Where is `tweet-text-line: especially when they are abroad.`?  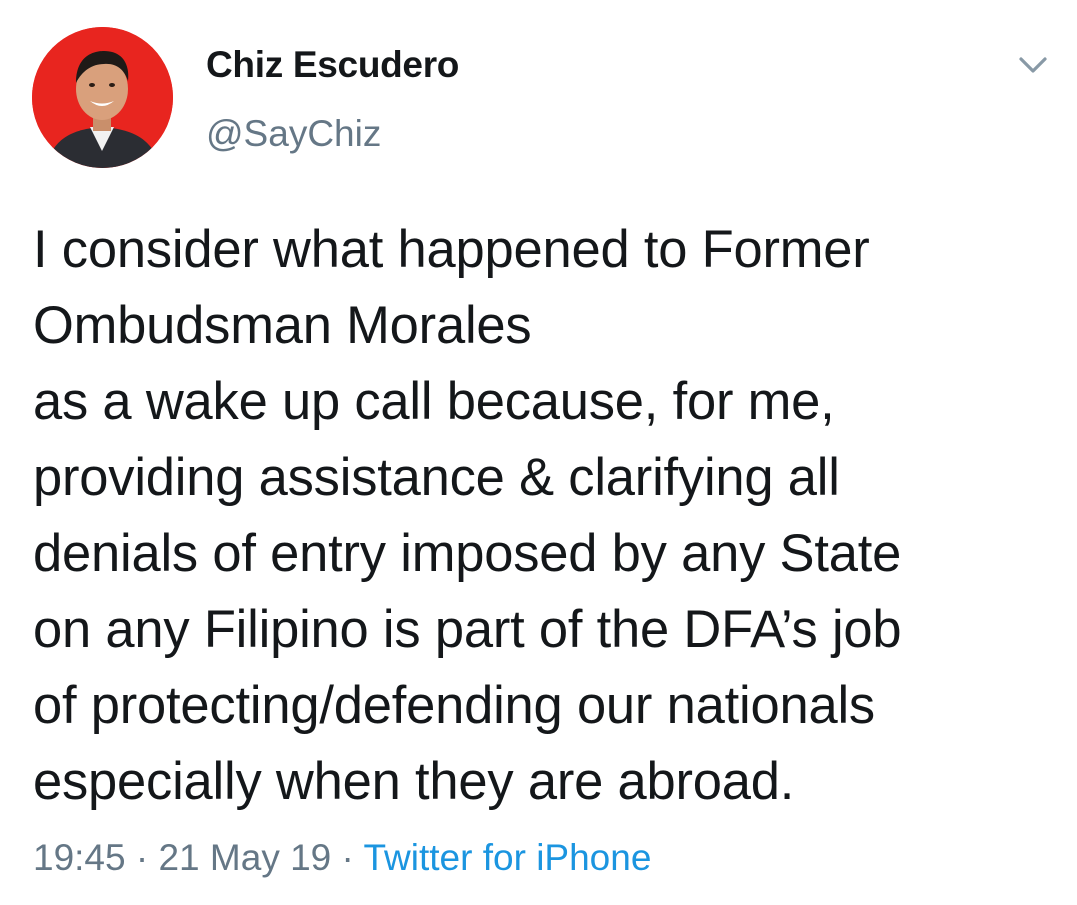
tweet-text-line: especially when they are abroad. is located at coordinates (414, 781).